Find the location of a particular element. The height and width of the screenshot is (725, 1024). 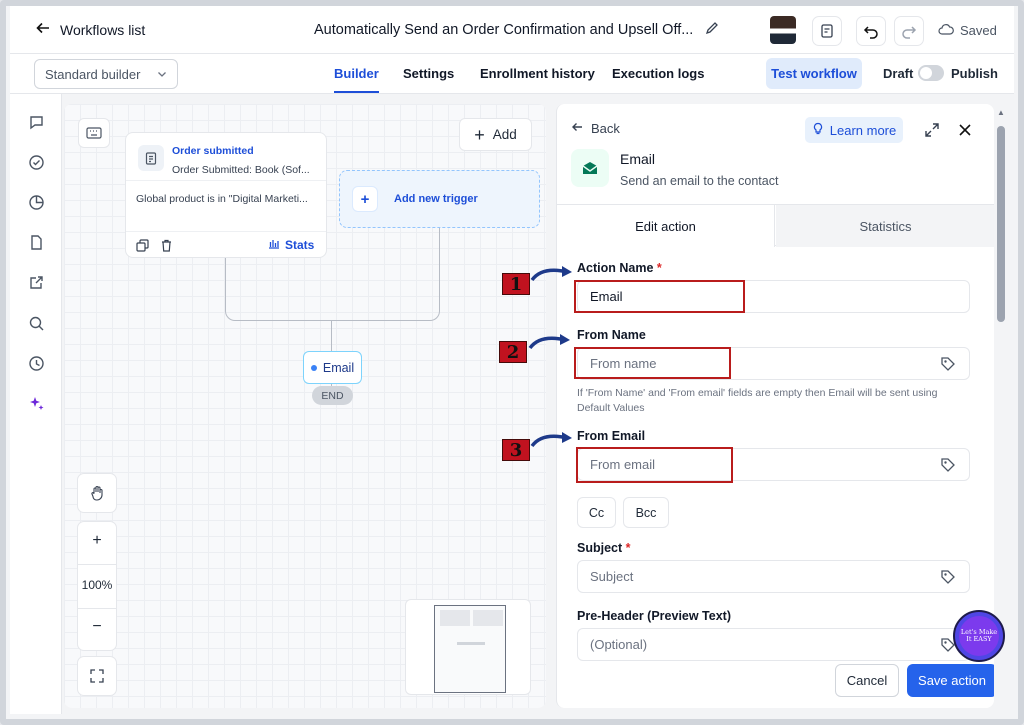

checklist-icon is located at coordinates (827, 31).